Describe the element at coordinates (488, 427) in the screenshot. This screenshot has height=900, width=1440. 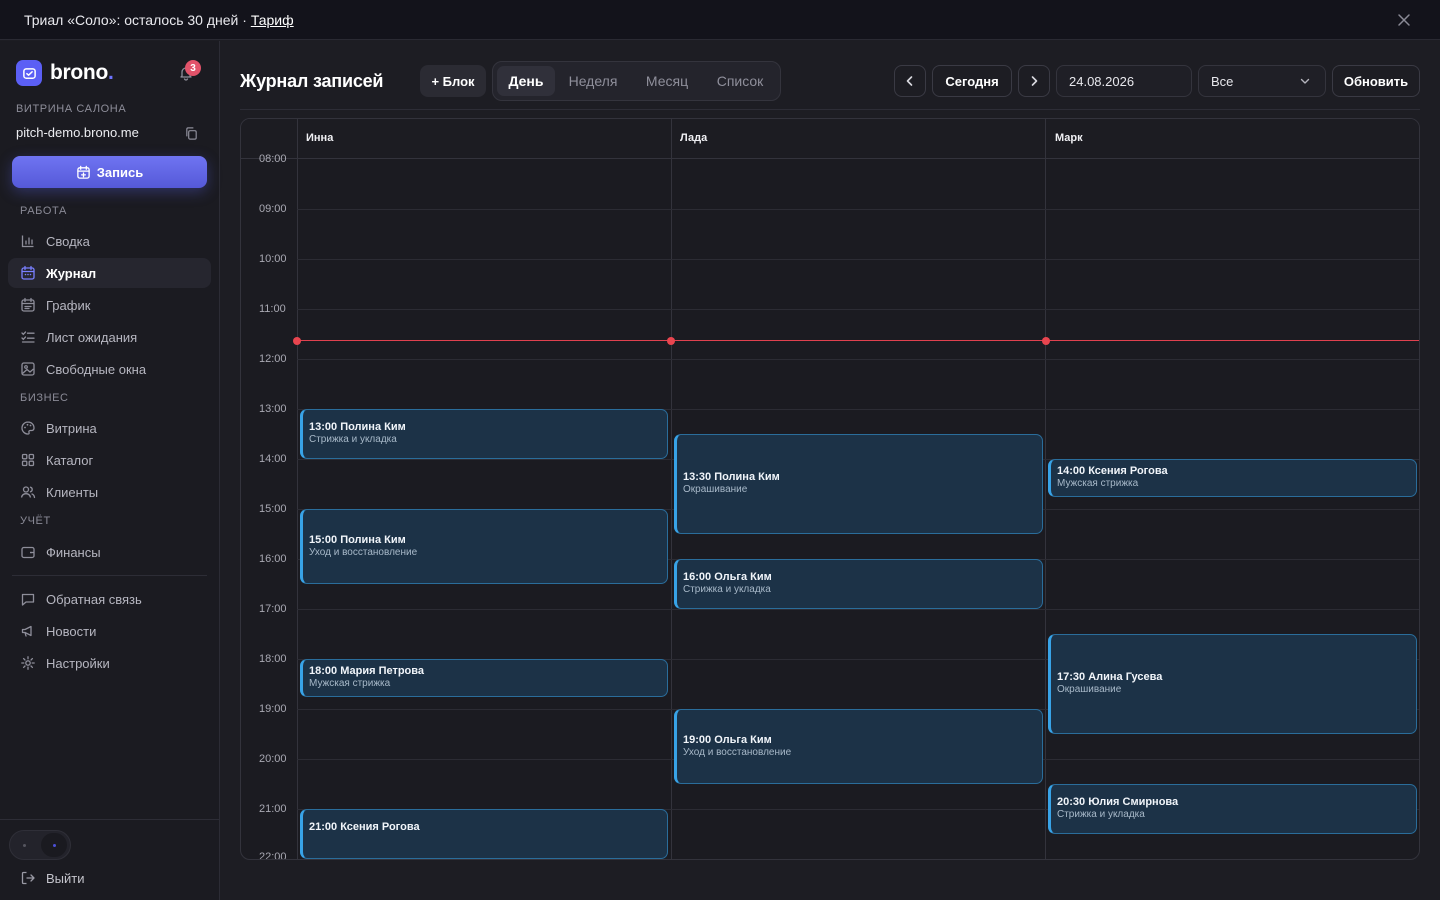
I see `appointment-title: 13:00 Полина Ким` at that location.